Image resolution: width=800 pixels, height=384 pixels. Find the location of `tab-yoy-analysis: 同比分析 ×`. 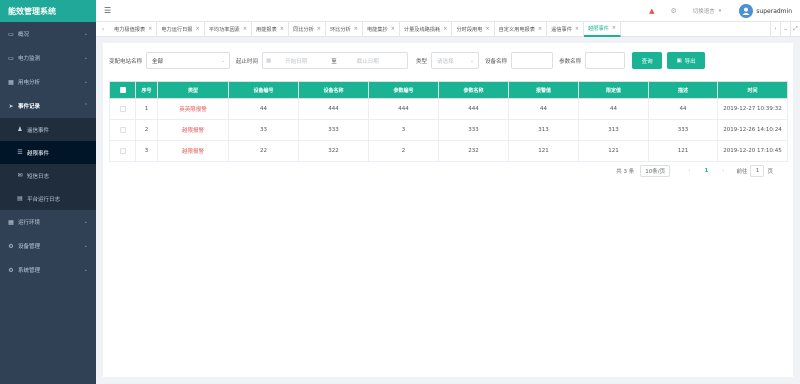

tab-yoy-analysis: 同比分析 × is located at coordinates (307, 29).